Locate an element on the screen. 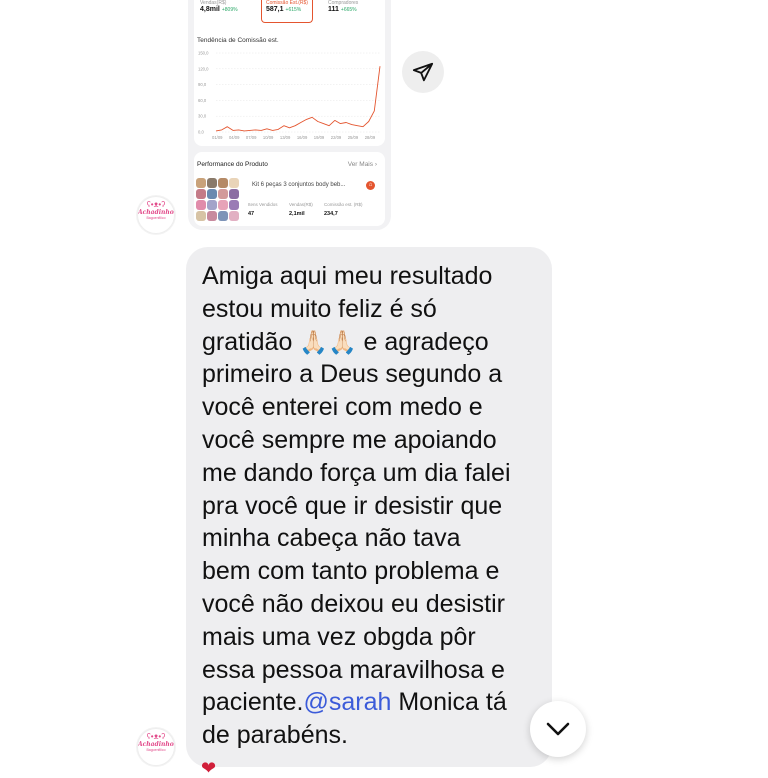 This screenshot has width=768, height=778. stat-commission: Comissão est. (R$) 234,7 is located at coordinates (343, 209).